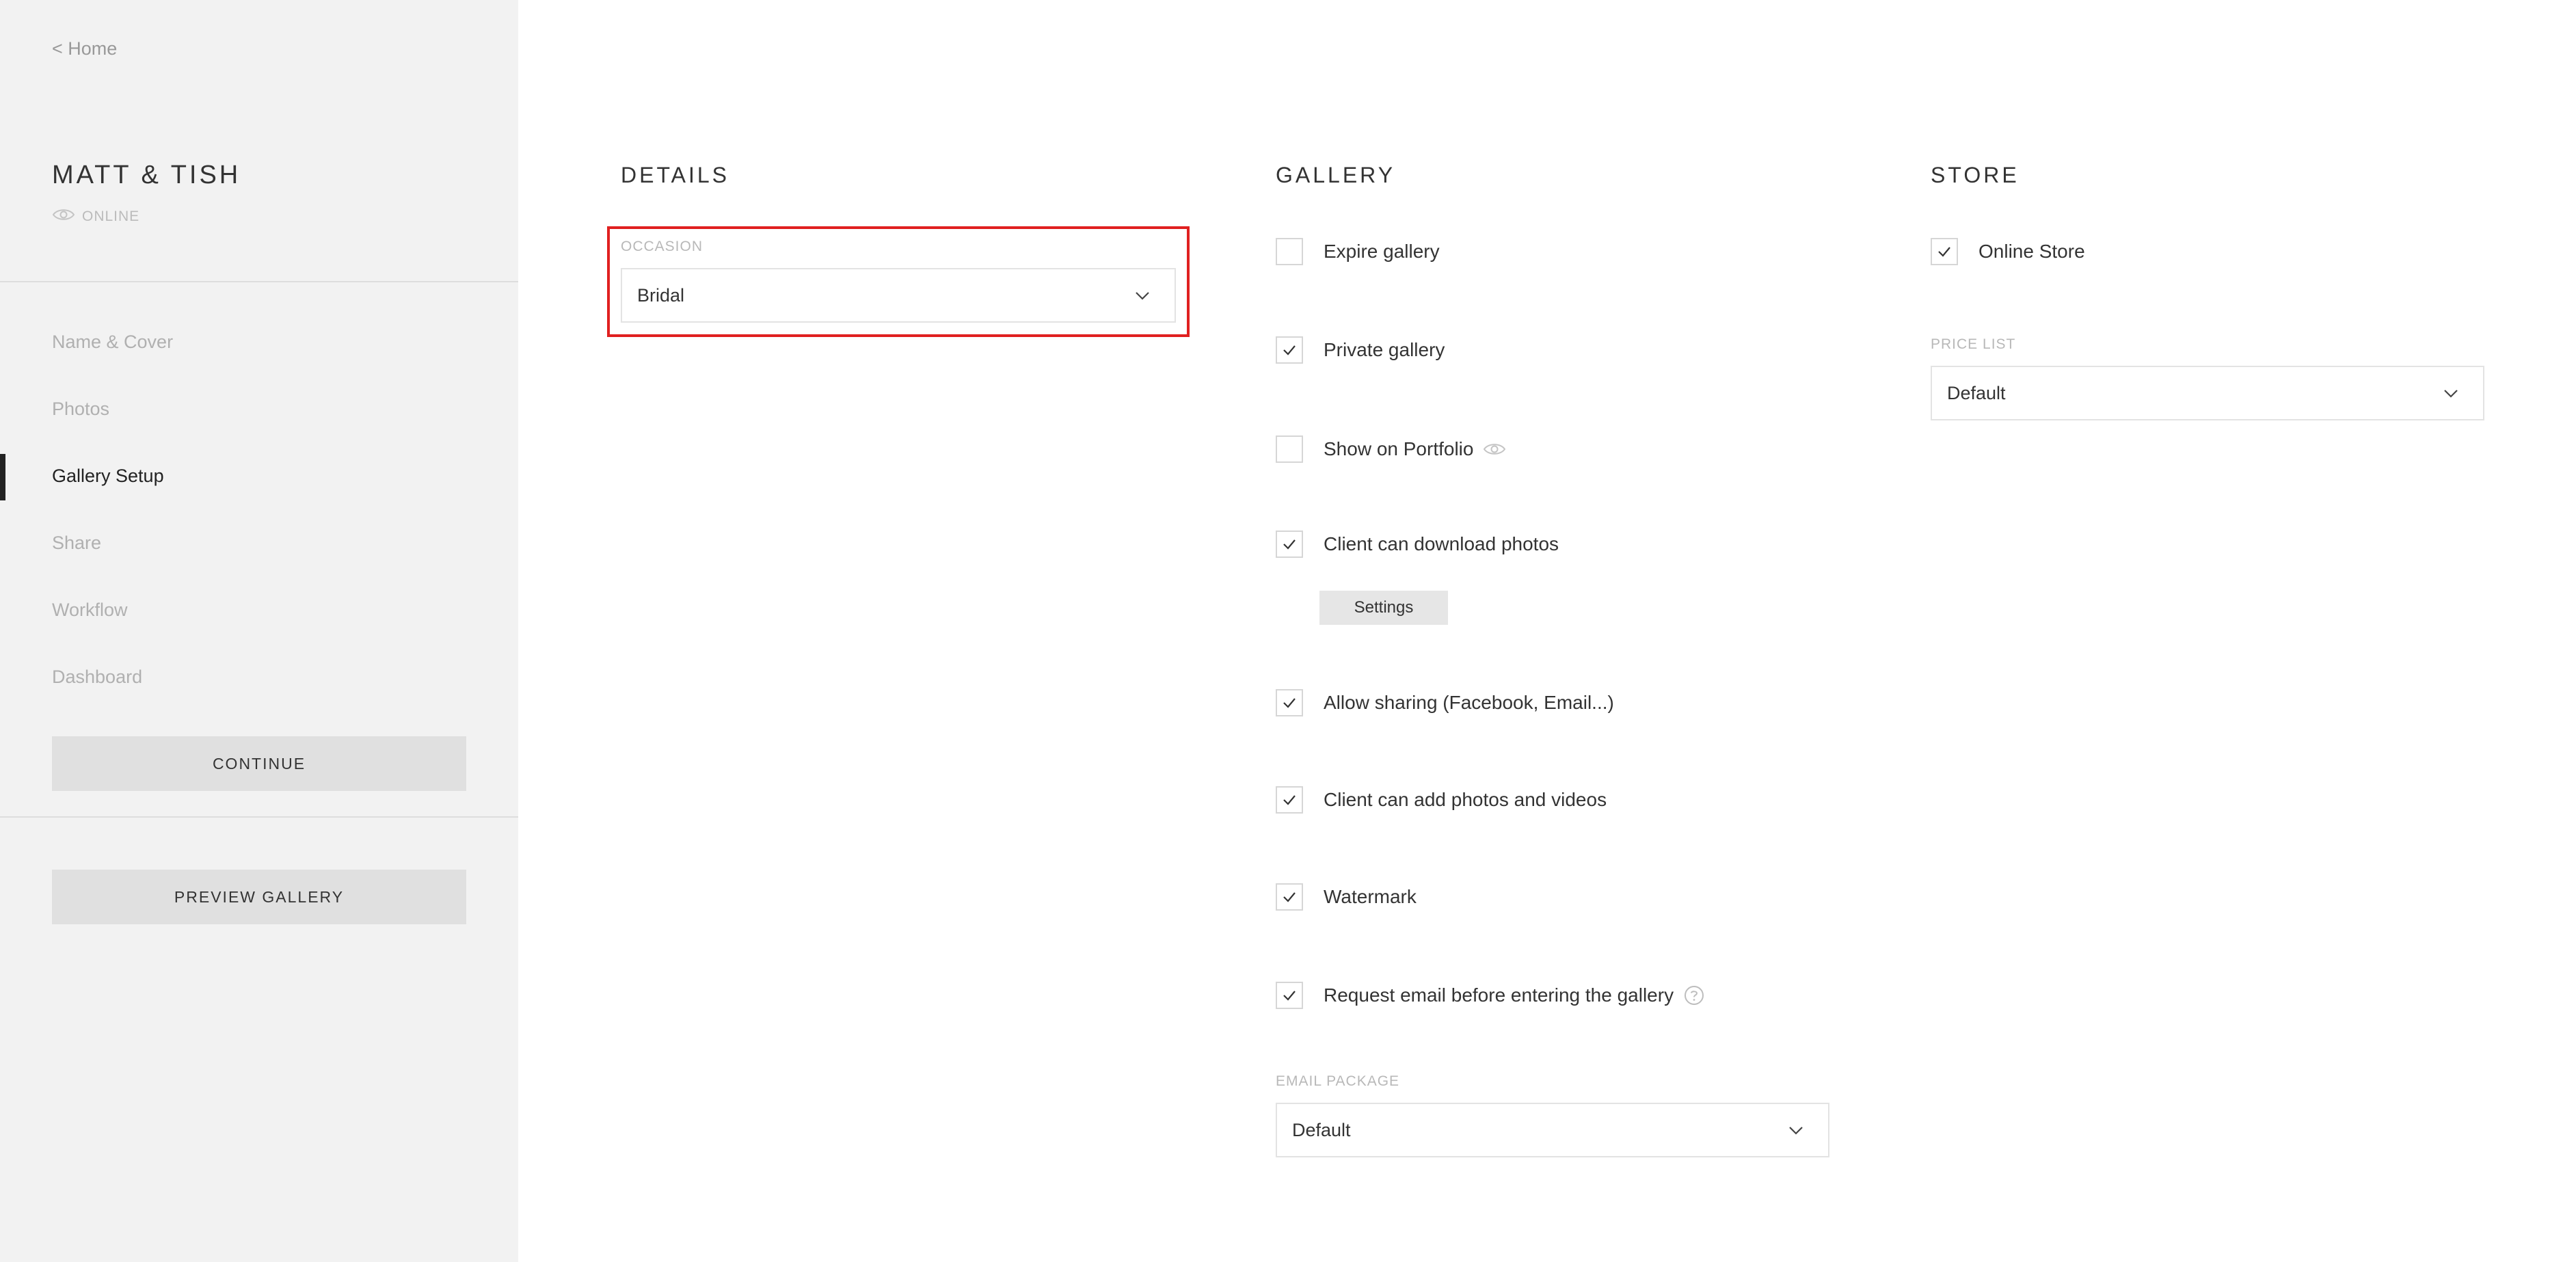 This screenshot has width=2576, height=1262. I want to click on show-on-portfolio-checkbox, so click(1289, 449).